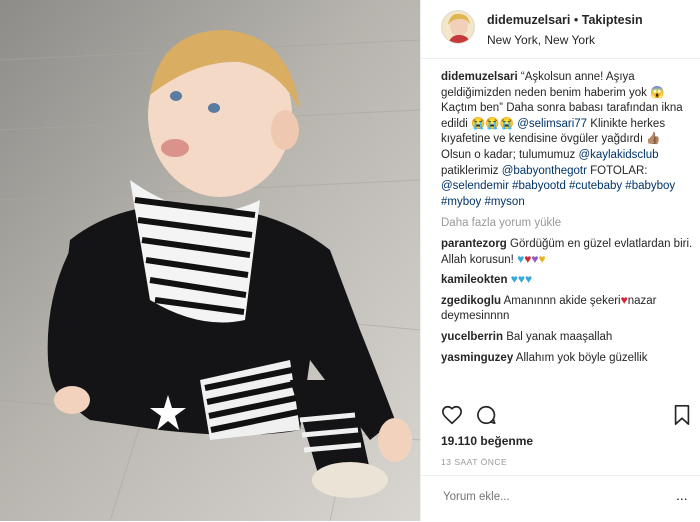 The width and height of the screenshot is (700, 522). What do you see at coordinates (487, 441) in the screenshot?
I see `likes-count: 19.110 beğenme` at bounding box center [487, 441].